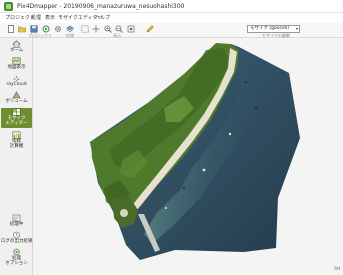  I want to click on layers-icon, so click(69, 28).